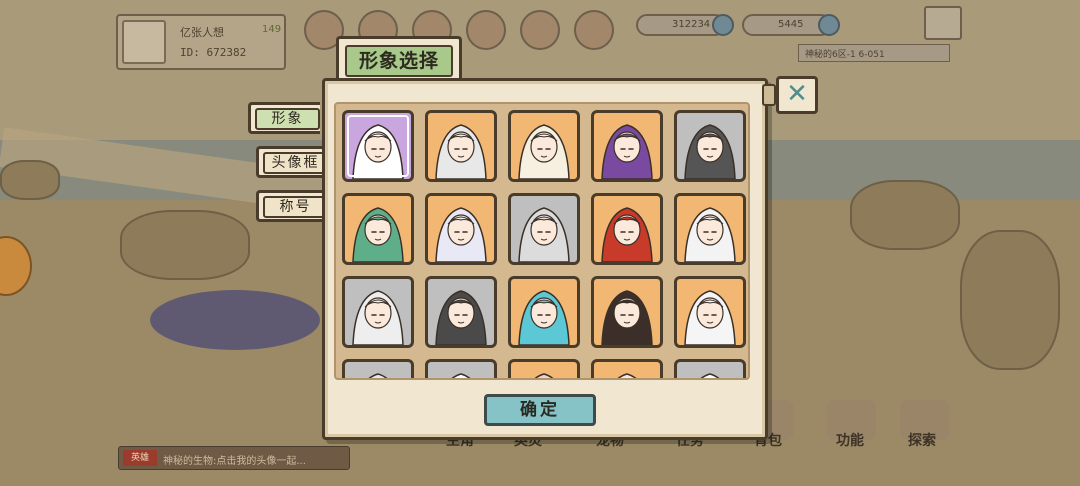 The width and height of the screenshot is (1080, 486). I want to click on tab-title: 称号, so click(292, 206).